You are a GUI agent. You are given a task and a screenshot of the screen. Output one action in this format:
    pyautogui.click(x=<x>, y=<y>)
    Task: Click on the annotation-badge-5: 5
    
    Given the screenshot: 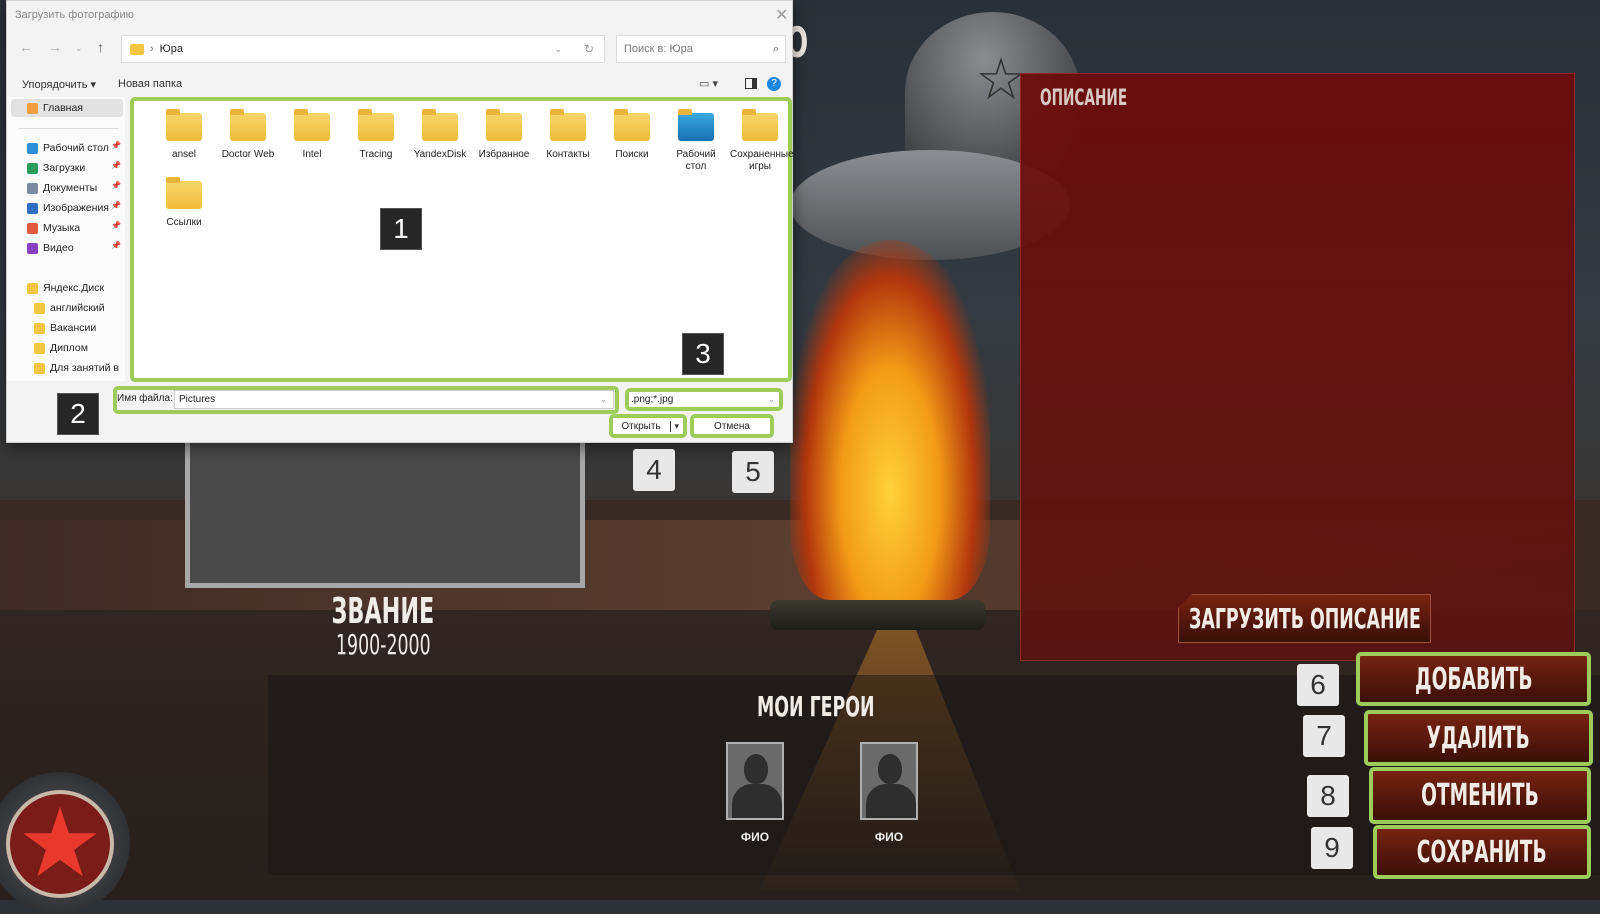 What is the action you would take?
    pyautogui.click(x=753, y=472)
    